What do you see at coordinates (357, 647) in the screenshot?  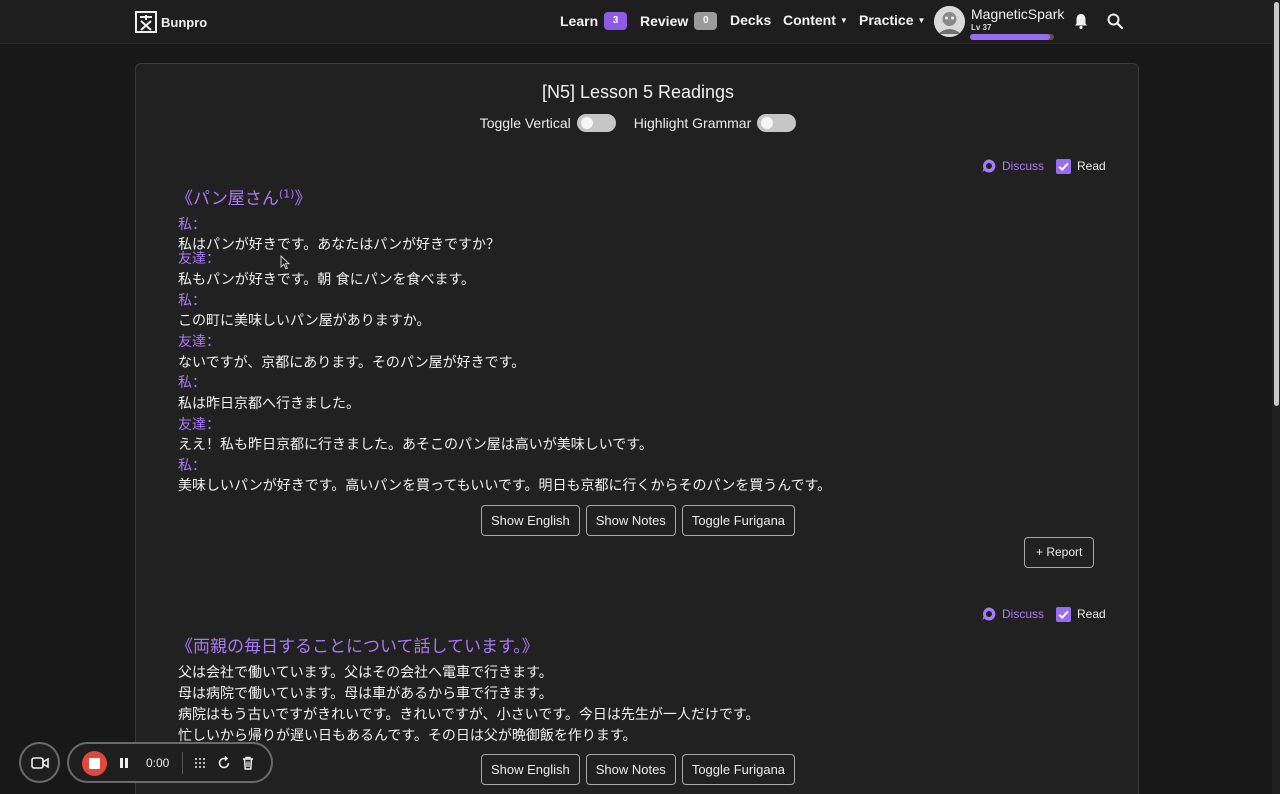 I see `reading-2-title: 《両親の毎日することについて話しています。》` at bounding box center [357, 647].